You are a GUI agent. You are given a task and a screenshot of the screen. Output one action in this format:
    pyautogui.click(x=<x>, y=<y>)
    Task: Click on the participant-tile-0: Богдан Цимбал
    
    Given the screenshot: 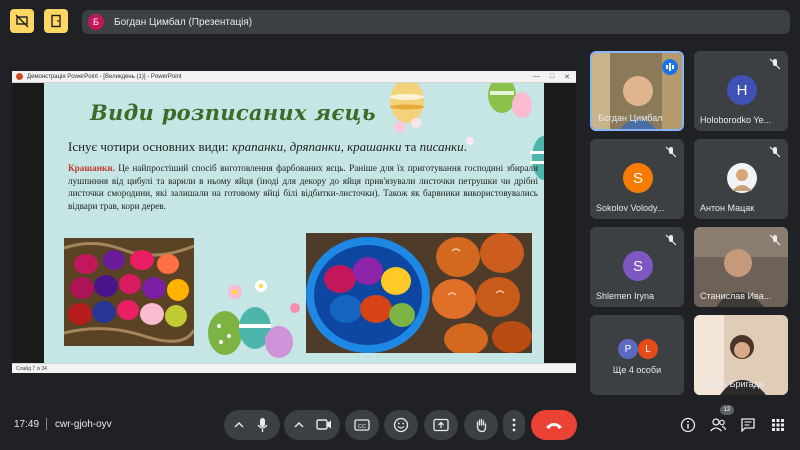 What is the action you would take?
    pyautogui.click(x=637, y=91)
    